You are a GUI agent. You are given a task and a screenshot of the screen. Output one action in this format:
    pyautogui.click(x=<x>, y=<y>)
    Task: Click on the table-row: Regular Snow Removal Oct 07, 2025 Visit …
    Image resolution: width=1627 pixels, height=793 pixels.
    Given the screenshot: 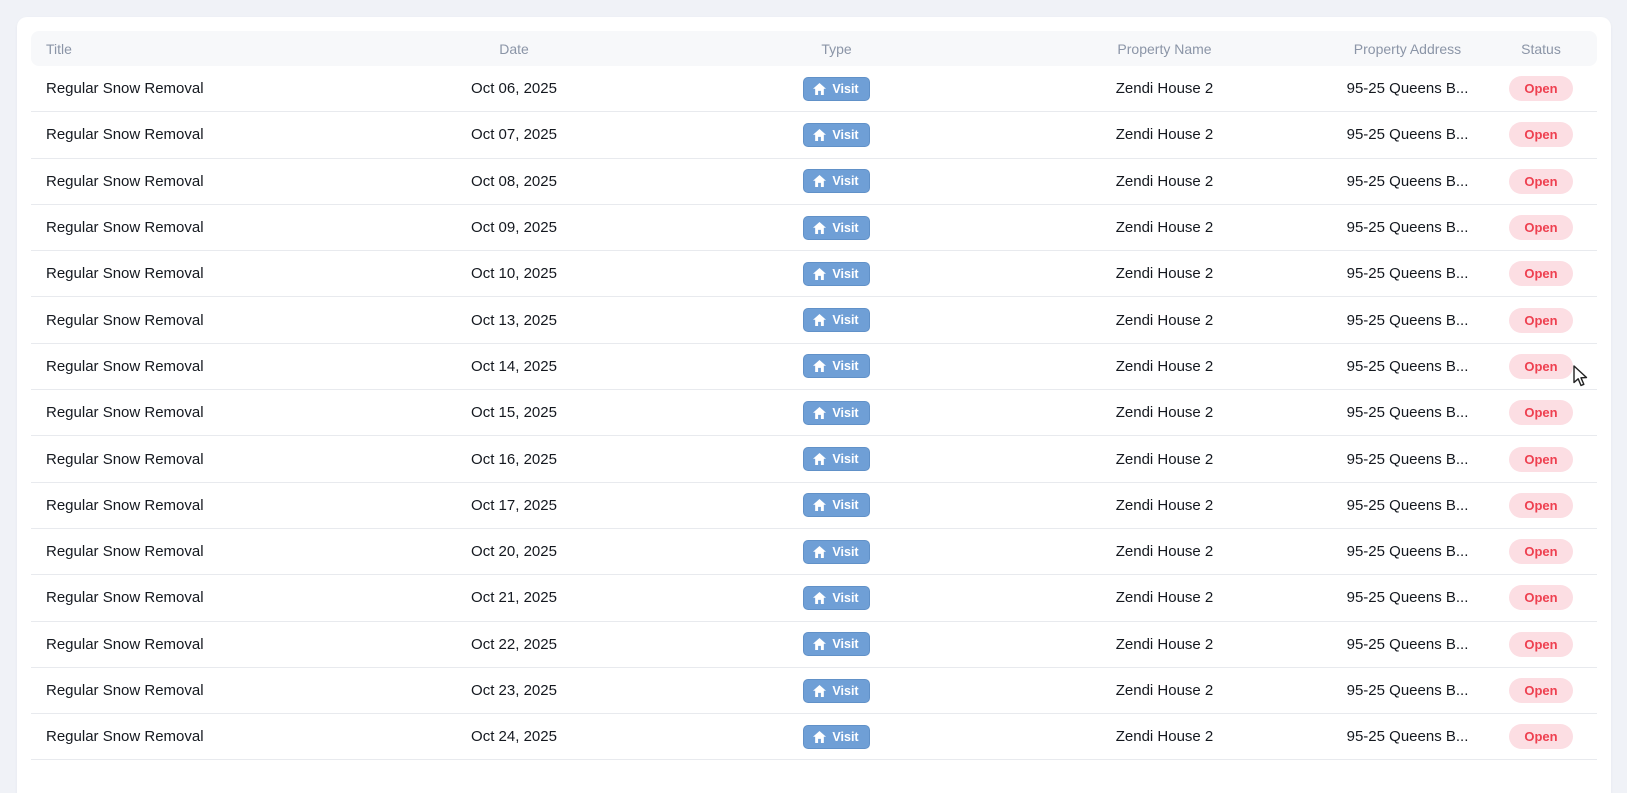 What is the action you would take?
    pyautogui.click(x=814, y=135)
    